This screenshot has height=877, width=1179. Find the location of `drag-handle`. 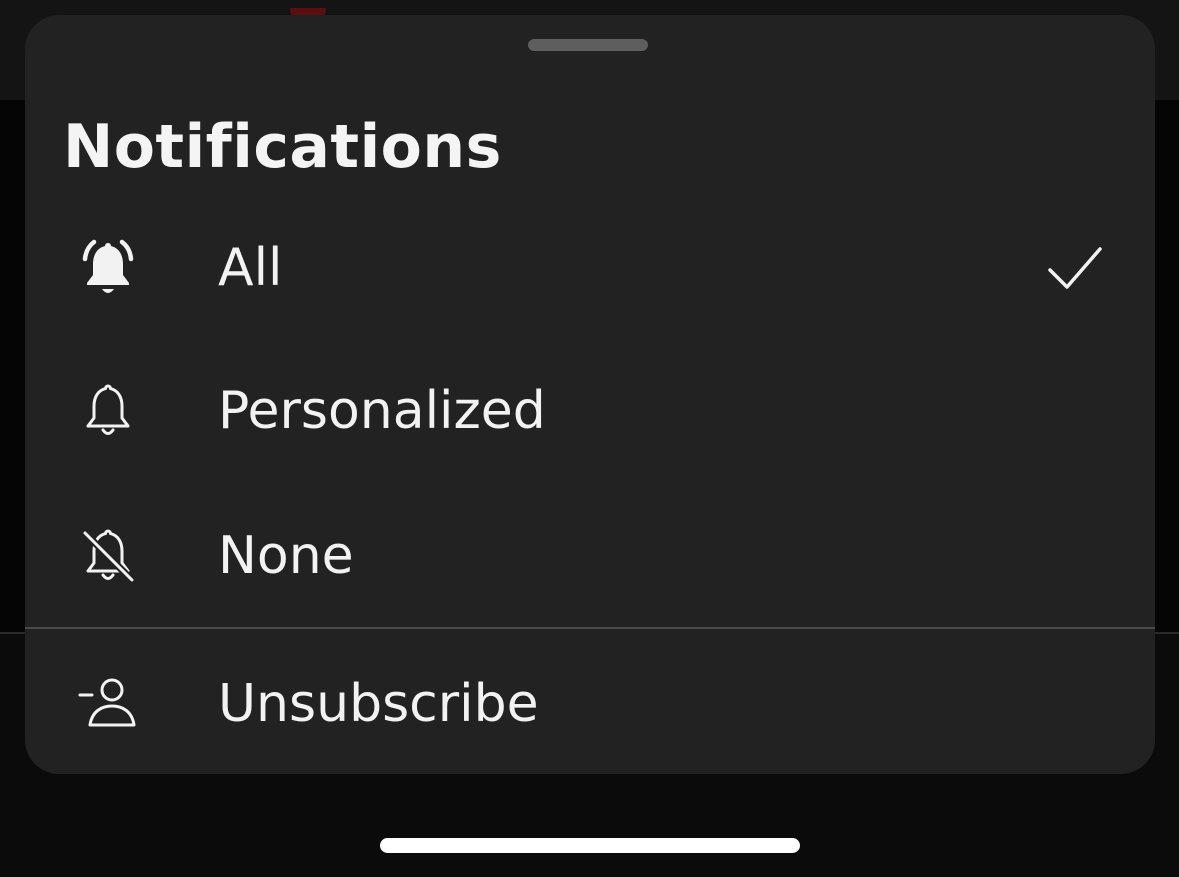

drag-handle is located at coordinates (588, 45).